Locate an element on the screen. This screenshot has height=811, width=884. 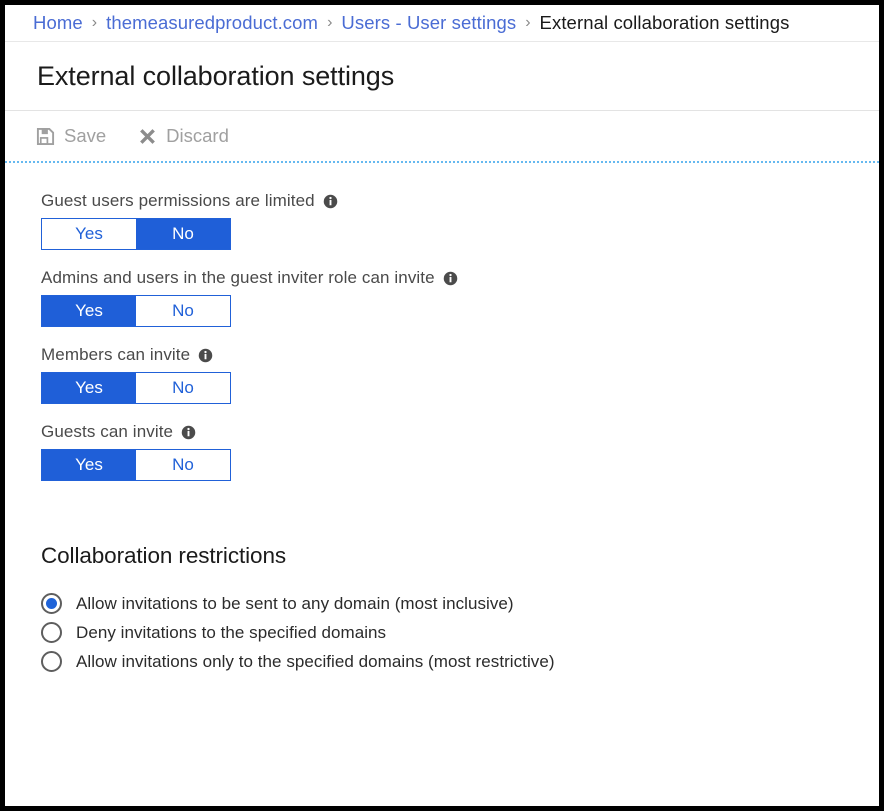
breadcrumb-item-current: External collaboration settings is located at coordinates (664, 22).